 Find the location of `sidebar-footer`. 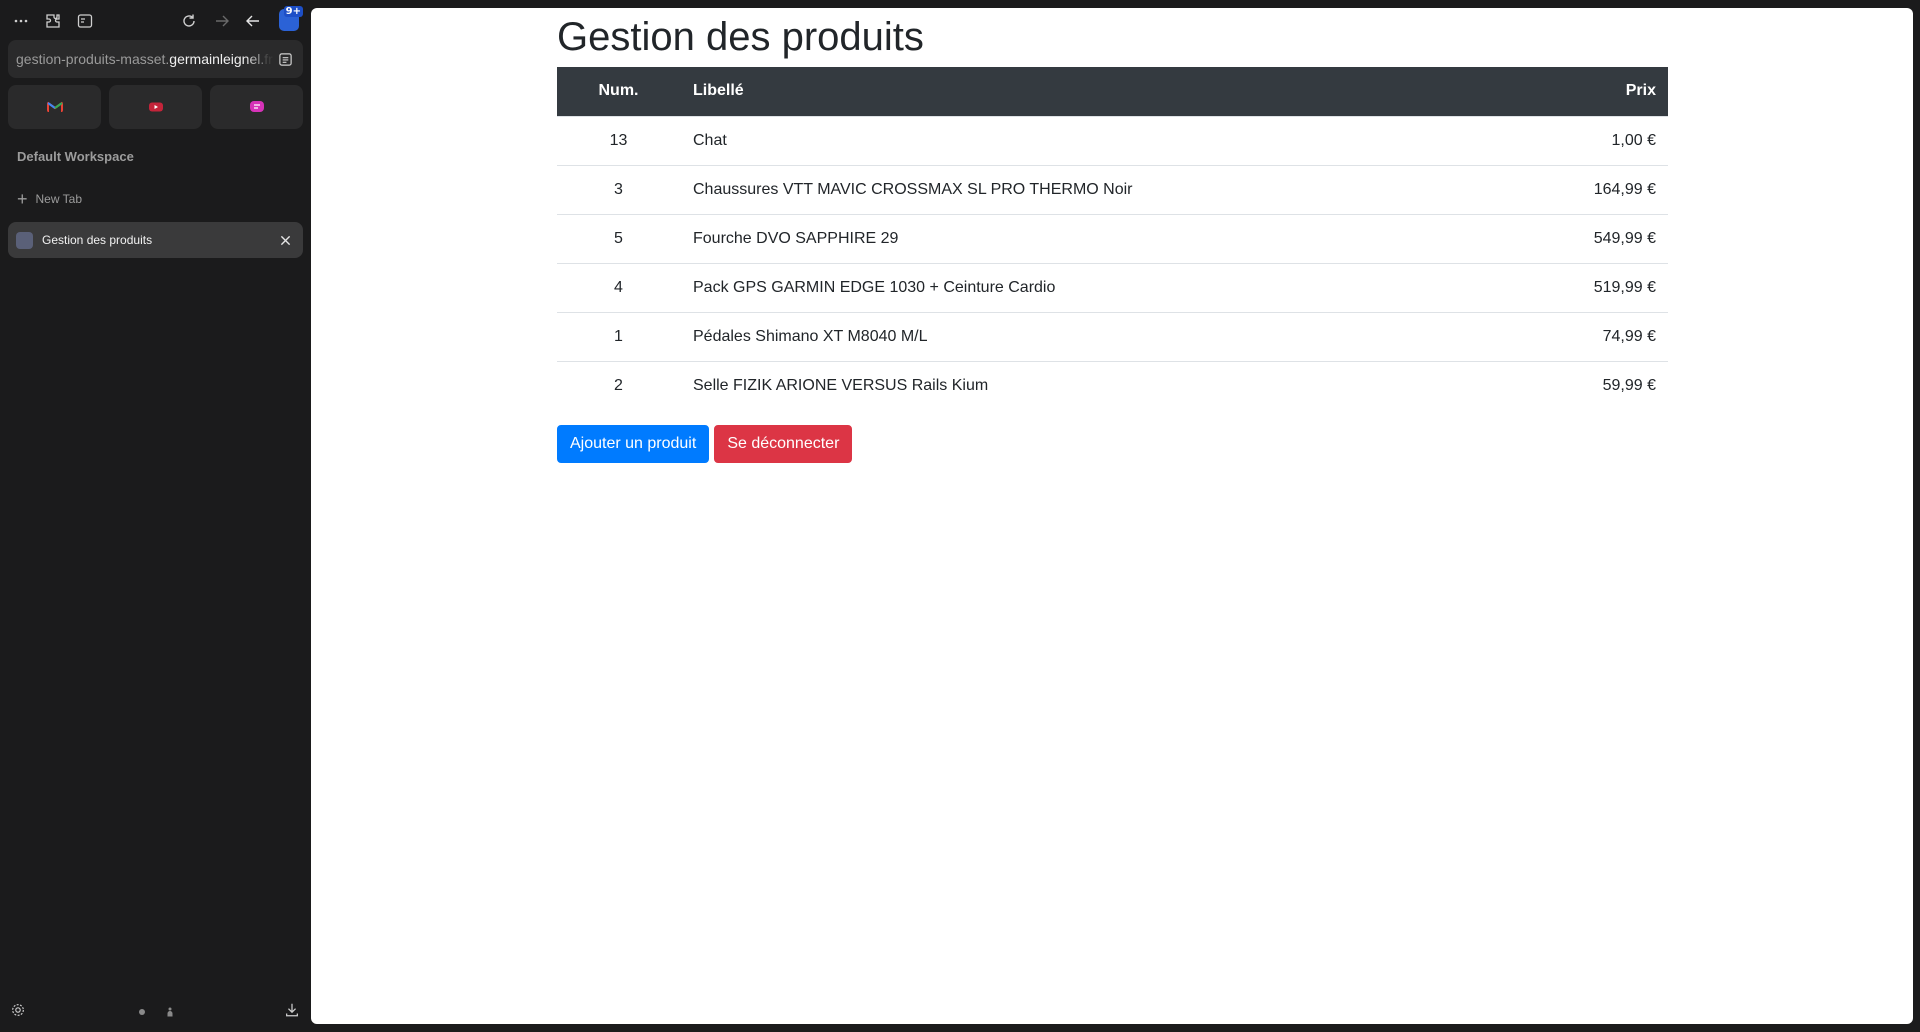

sidebar-footer is located at coordinates (155, 1012).